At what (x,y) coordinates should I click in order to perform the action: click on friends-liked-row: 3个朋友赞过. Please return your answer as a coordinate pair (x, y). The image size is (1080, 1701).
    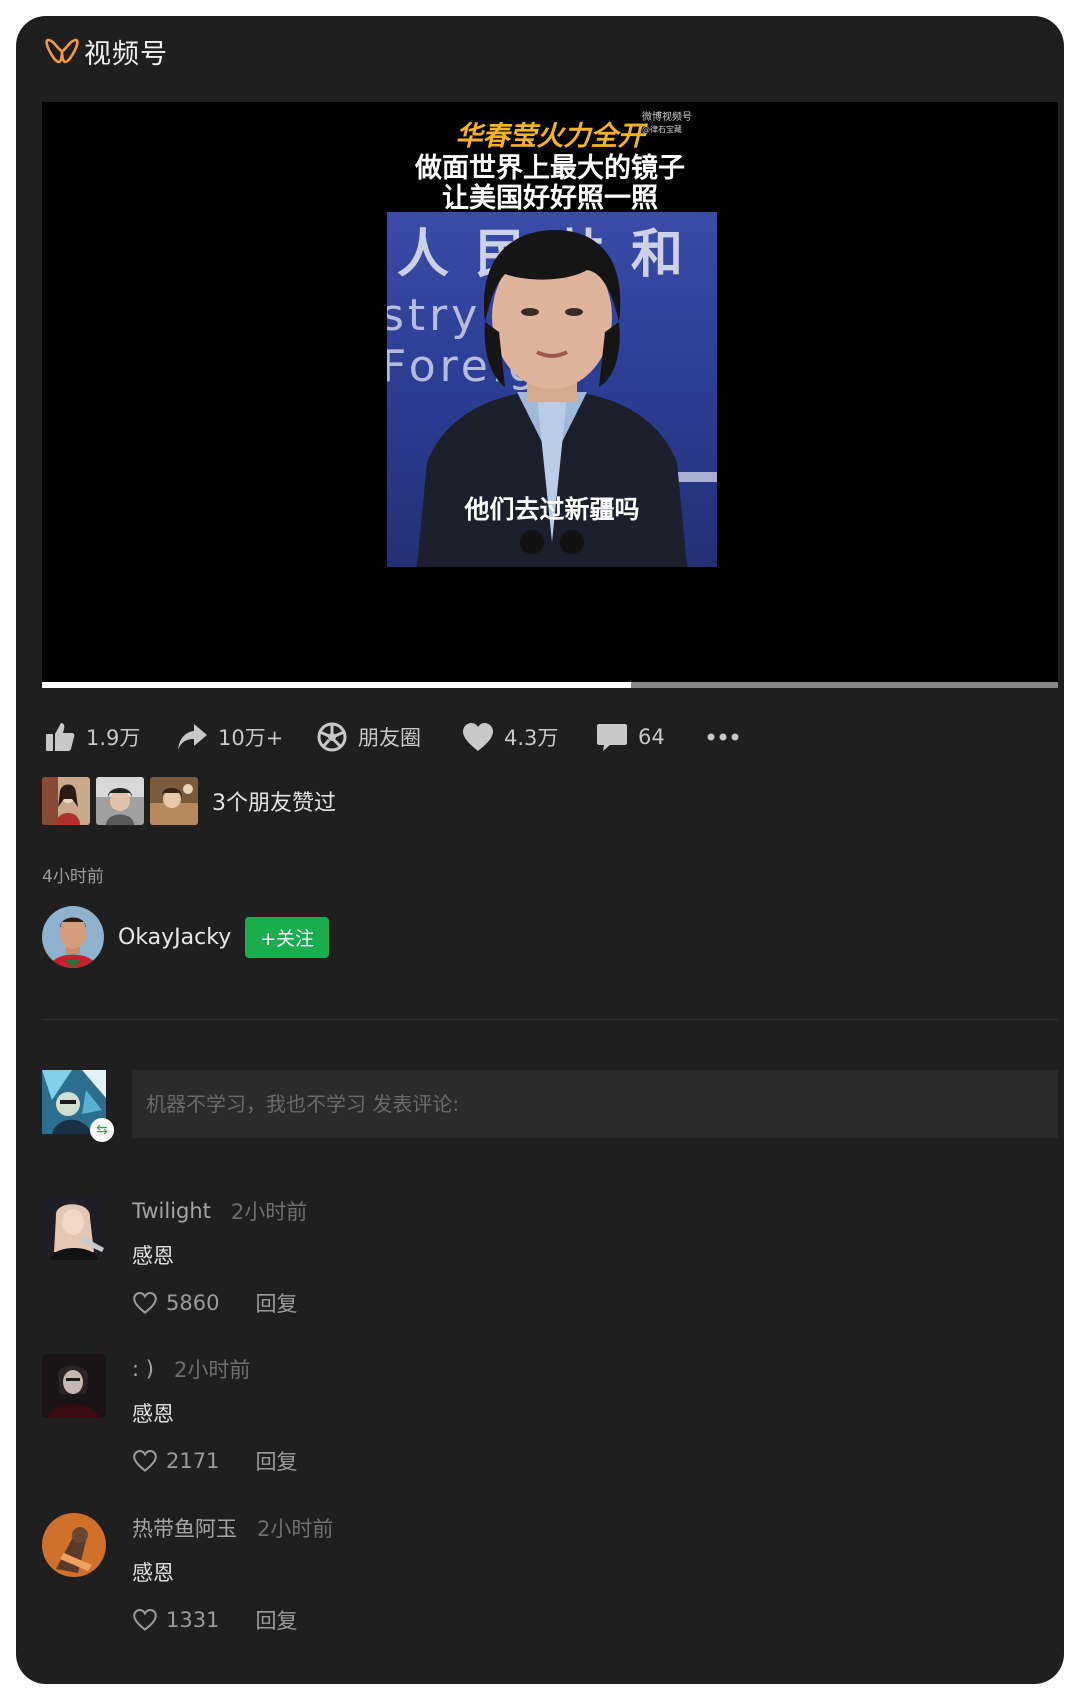
    Looking at the image, I should click on (189, 801).